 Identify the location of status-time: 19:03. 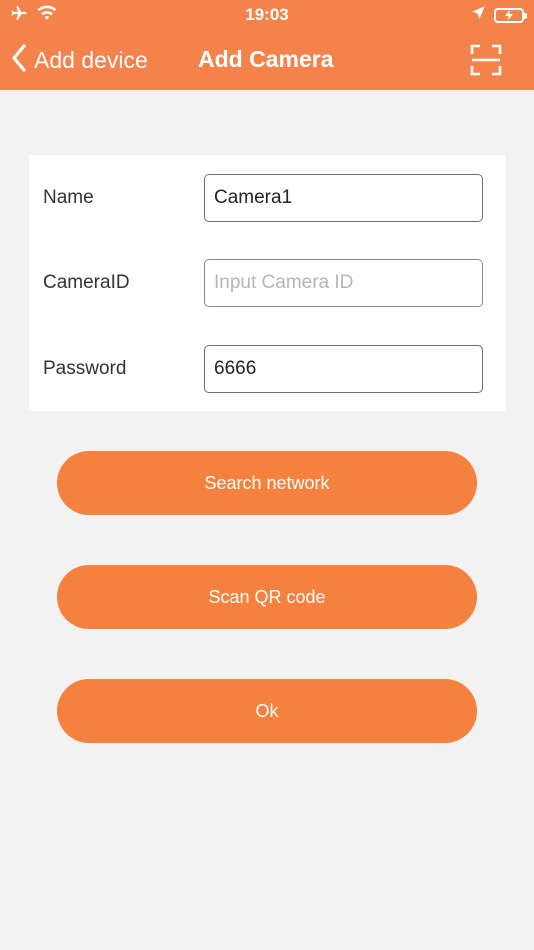
(267, 14).